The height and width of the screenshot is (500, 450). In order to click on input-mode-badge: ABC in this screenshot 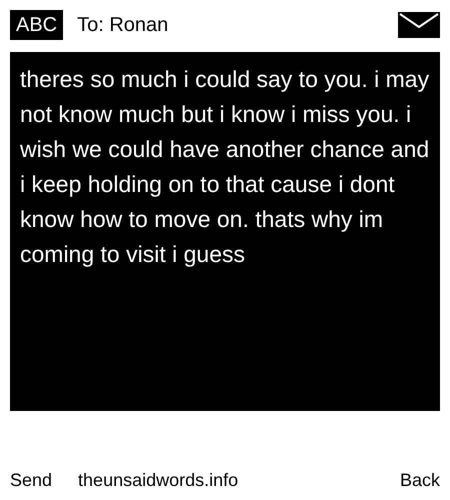, I will do `click(37, 25)`.